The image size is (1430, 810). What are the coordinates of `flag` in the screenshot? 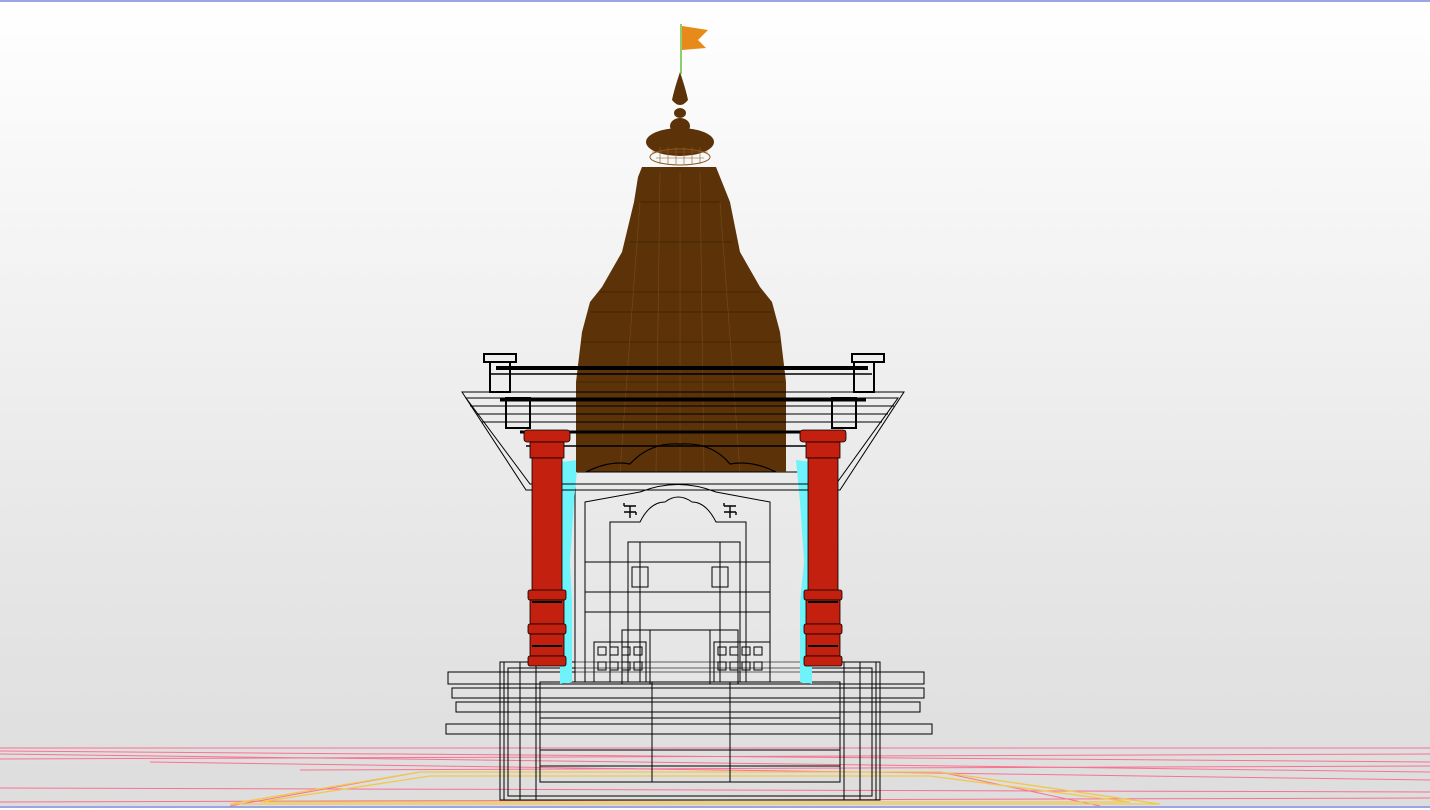 It's located at (694, 49).